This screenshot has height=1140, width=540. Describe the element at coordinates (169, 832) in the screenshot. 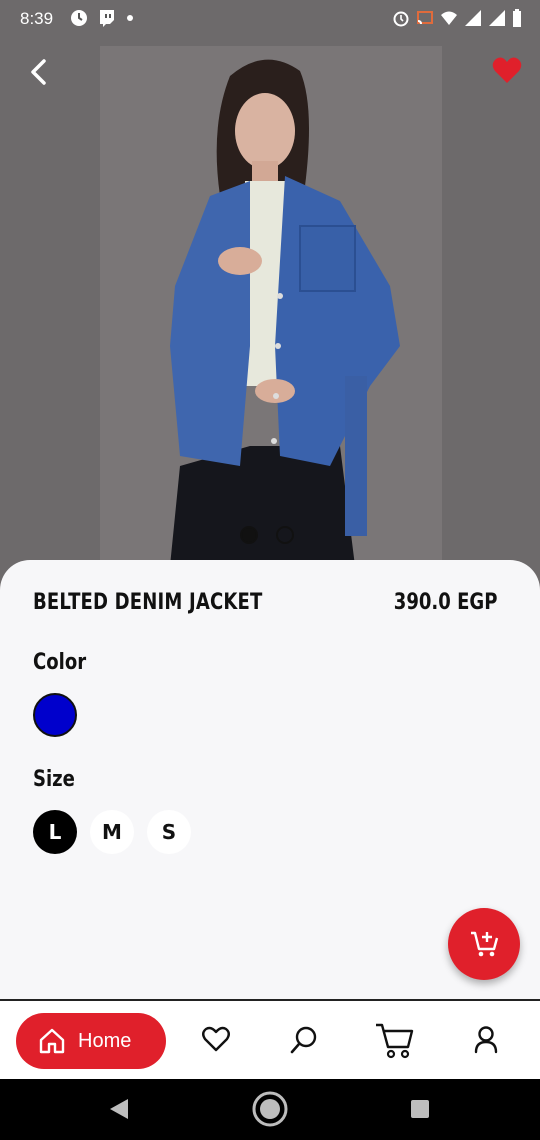

I see `size-option-s: S` at that location.